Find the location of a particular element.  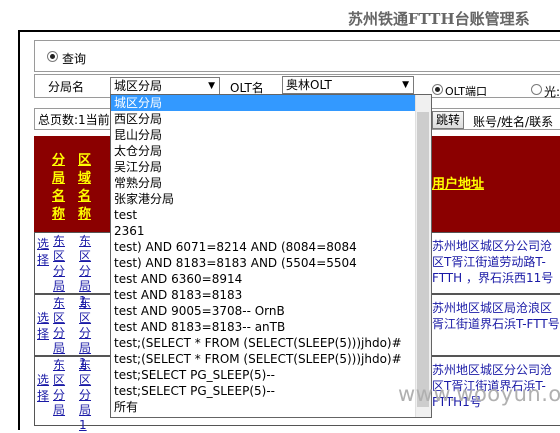

dropdown-option: test AND 8183=8183 is located at coordinates (271, 295).